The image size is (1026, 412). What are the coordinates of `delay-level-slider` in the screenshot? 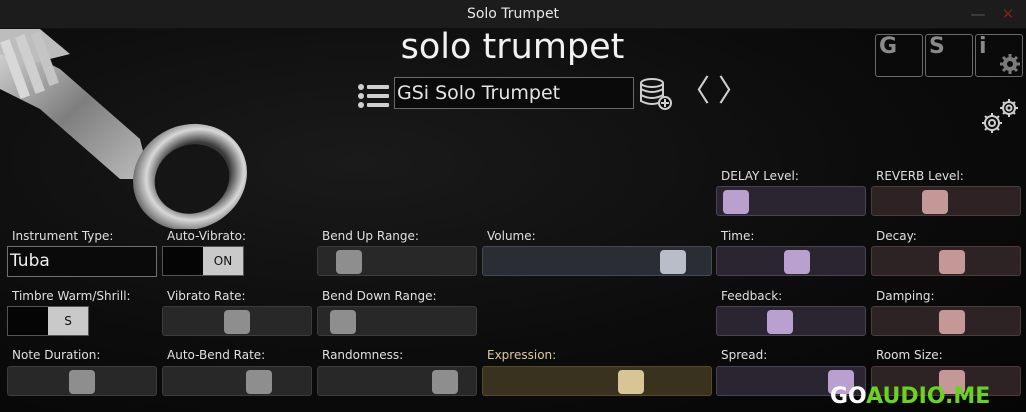 It's located at (791, 201).